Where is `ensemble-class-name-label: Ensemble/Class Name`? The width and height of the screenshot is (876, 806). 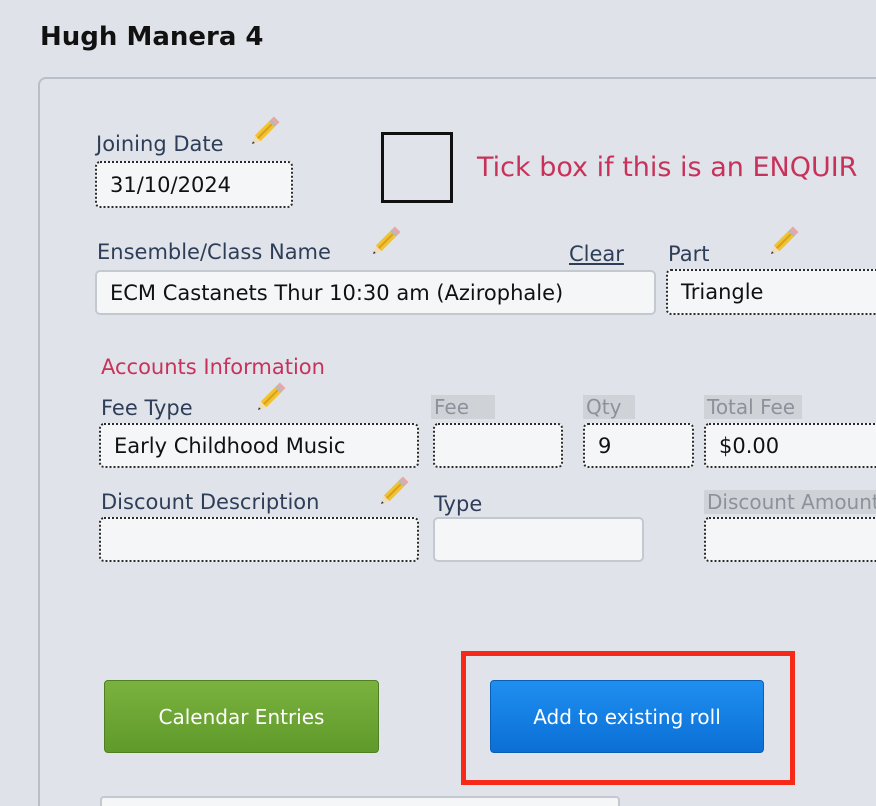
ensemble-class-name-label: Ensemble/Class Name is located at coordinates (214, 252).